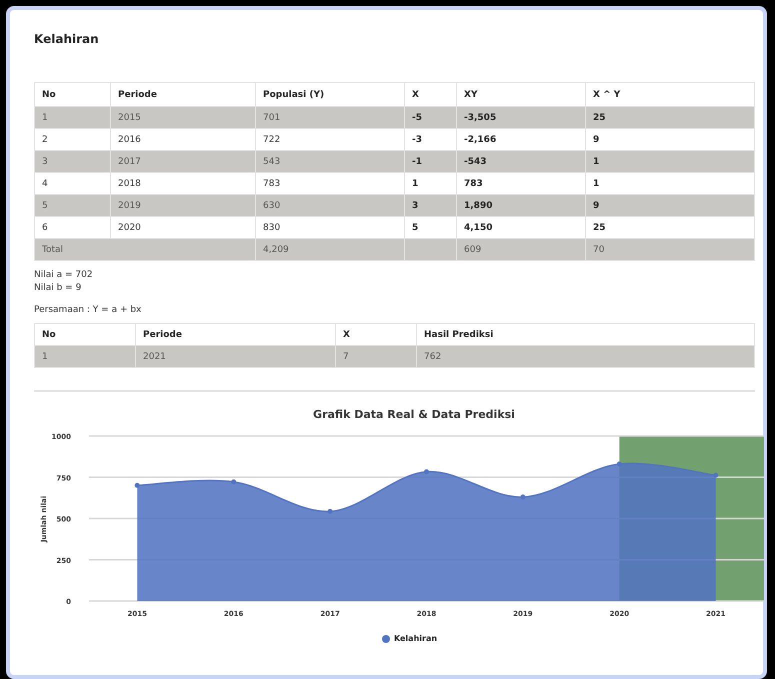 This screenshot has height=679, width=775. Describe the element at coordinates (330, 205) in the screenshot. I see `table-cell: 630` at that location.